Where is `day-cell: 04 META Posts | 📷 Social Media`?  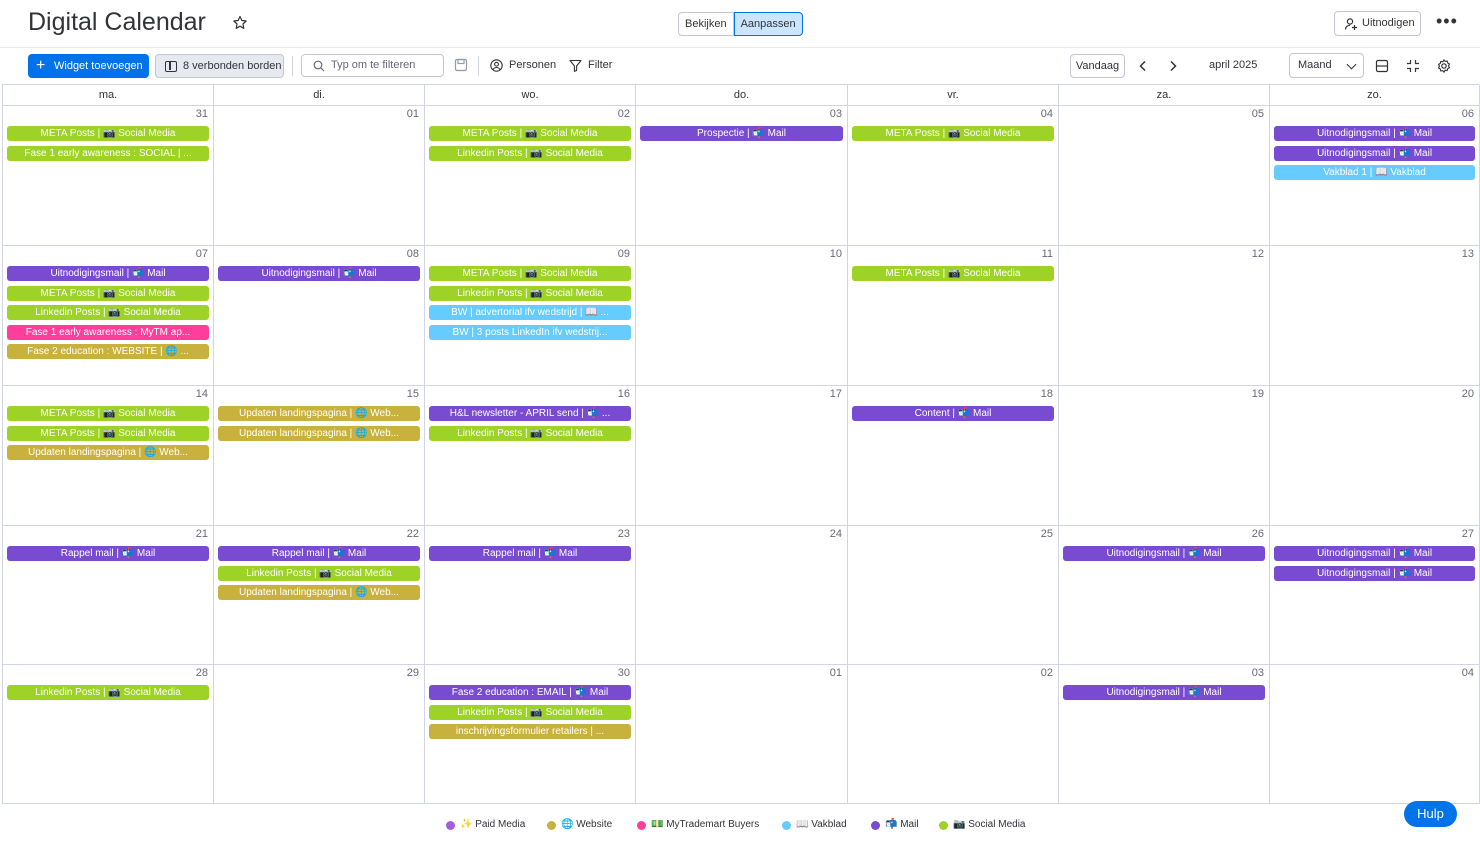 day-cell: 04 META Posts | 📷 Social Media is located at coordinates (953, 176).